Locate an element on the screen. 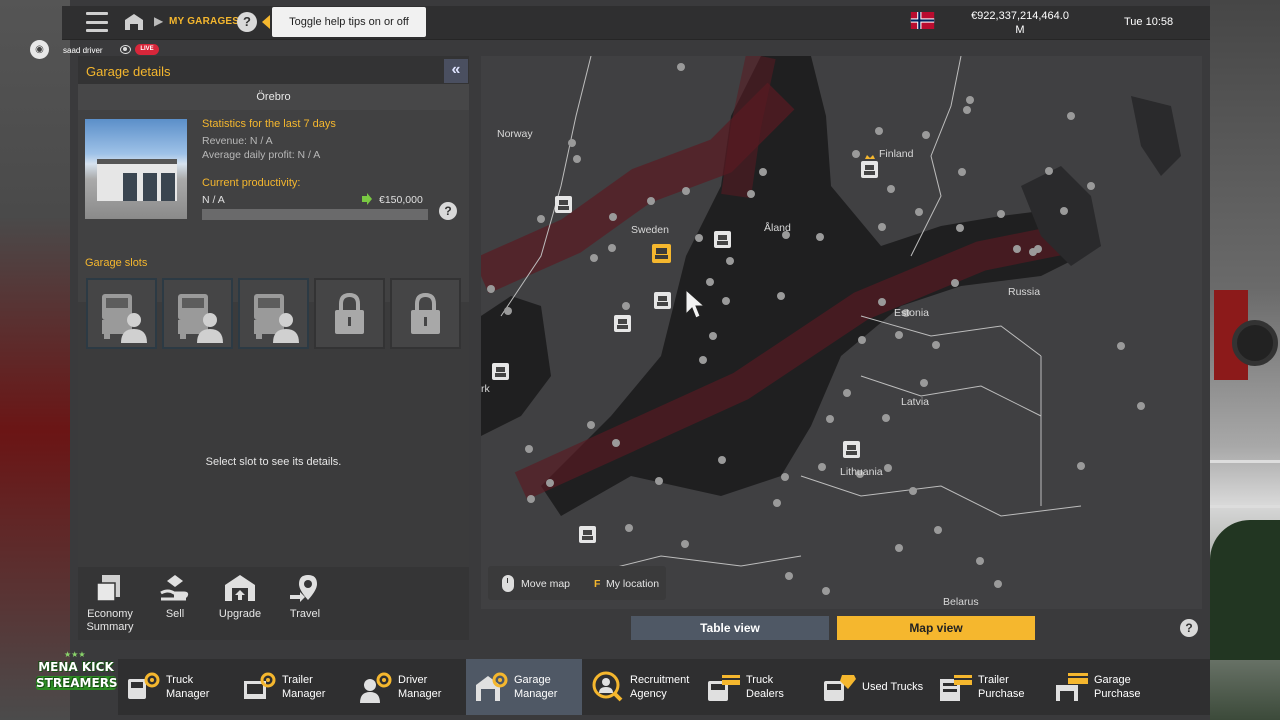 The height and width of the screenshot is (720, 1280). map-view-button: Map view is located at coordinates (936, 628).